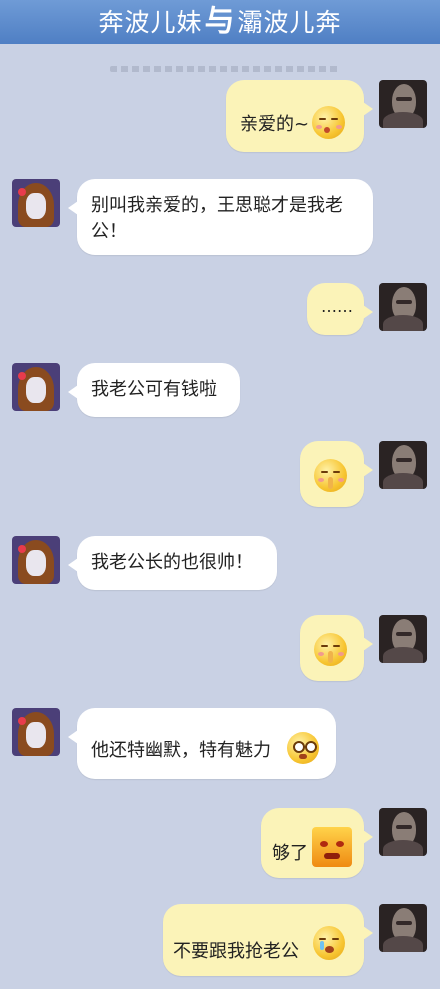 This screenshot has width=440, height=989. Describe the element at coordinates (290, 853) in the screenshot. I see `message-text: 够了` at that location.